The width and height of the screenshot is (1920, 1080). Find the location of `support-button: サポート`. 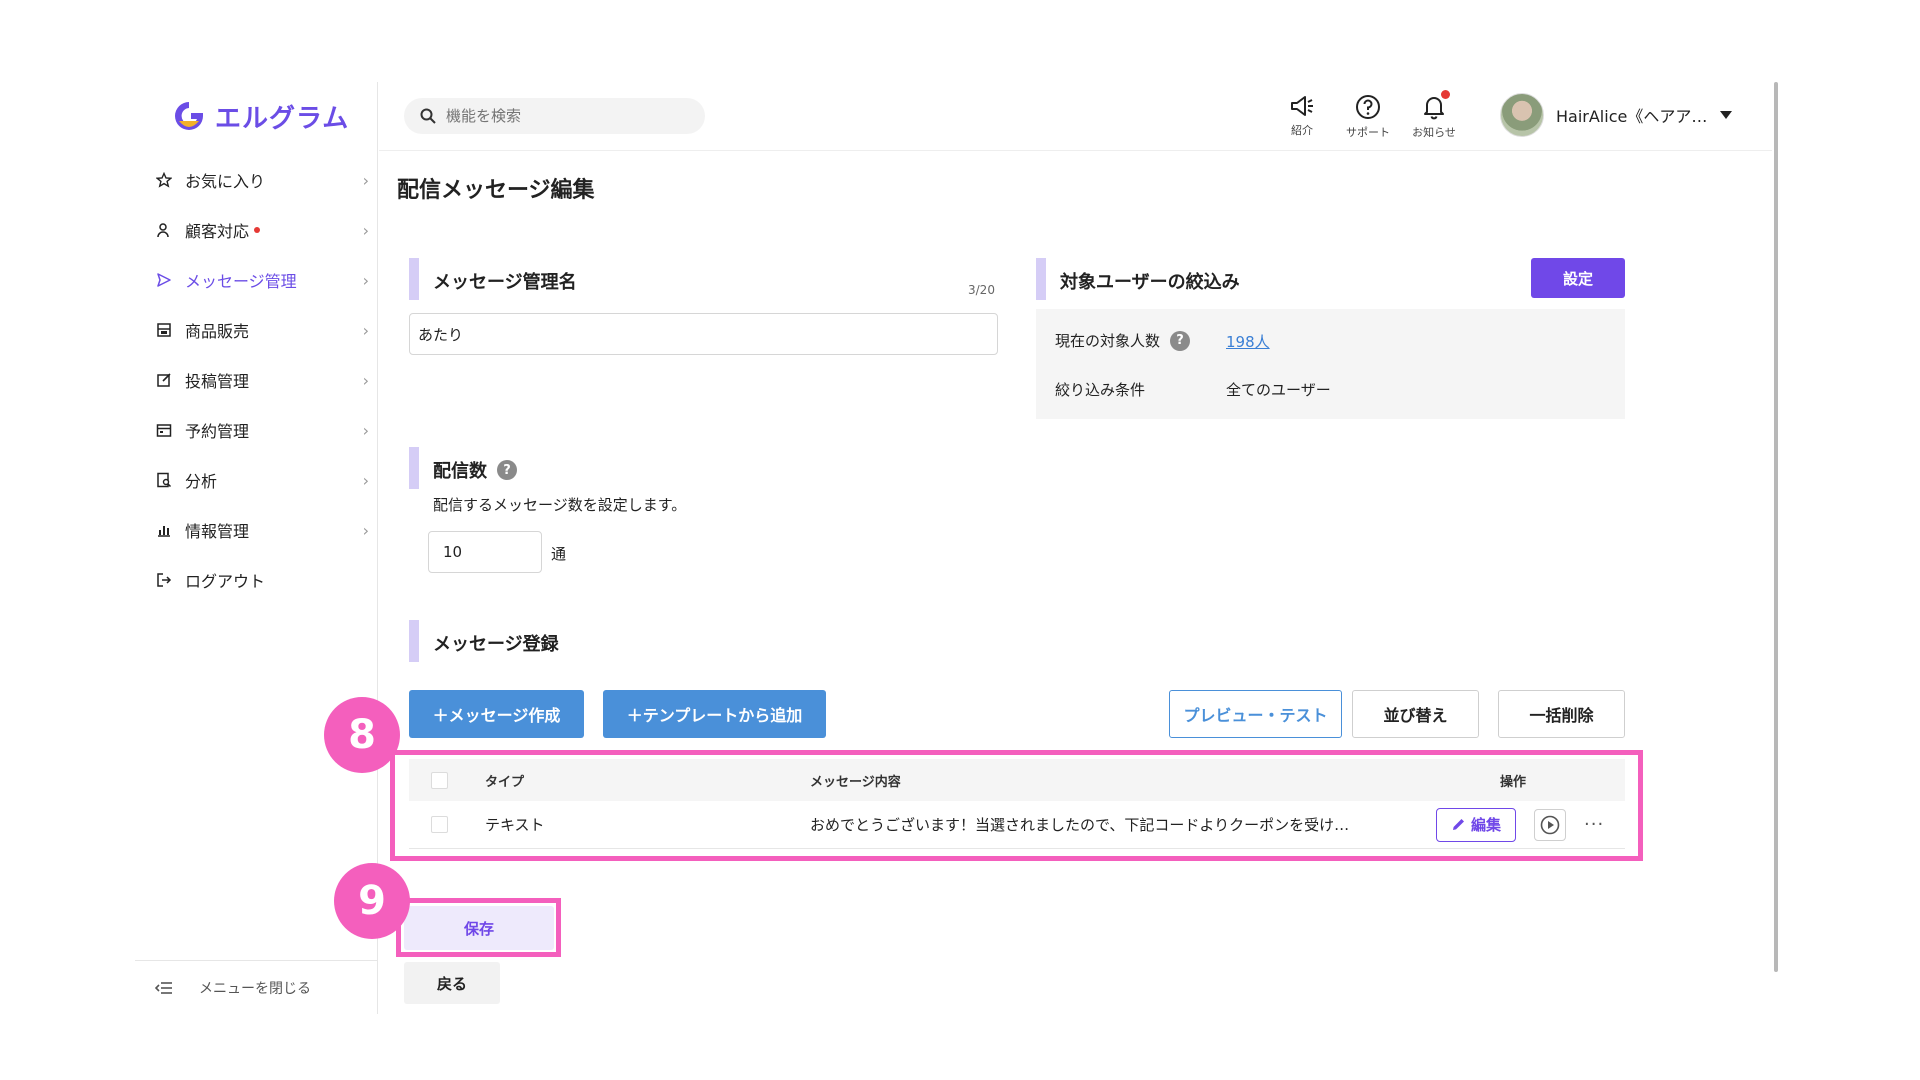

support-button: サポート is located at coordinates (1368, 117).